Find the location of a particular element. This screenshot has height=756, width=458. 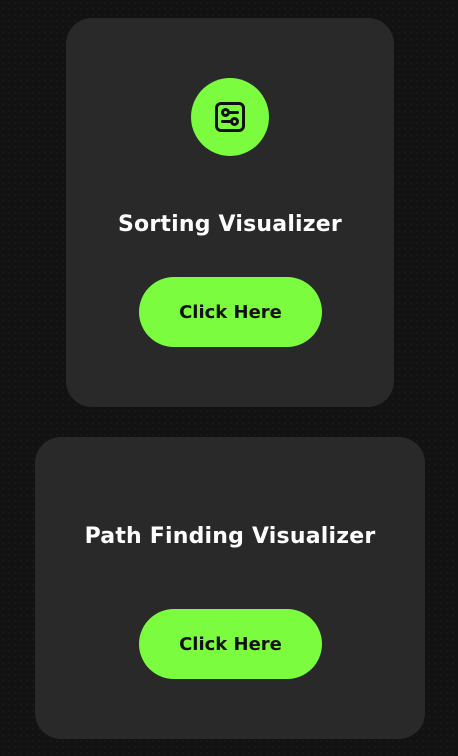

path-finding-click-here-button: Click Here is located at coordinates (230, 644).